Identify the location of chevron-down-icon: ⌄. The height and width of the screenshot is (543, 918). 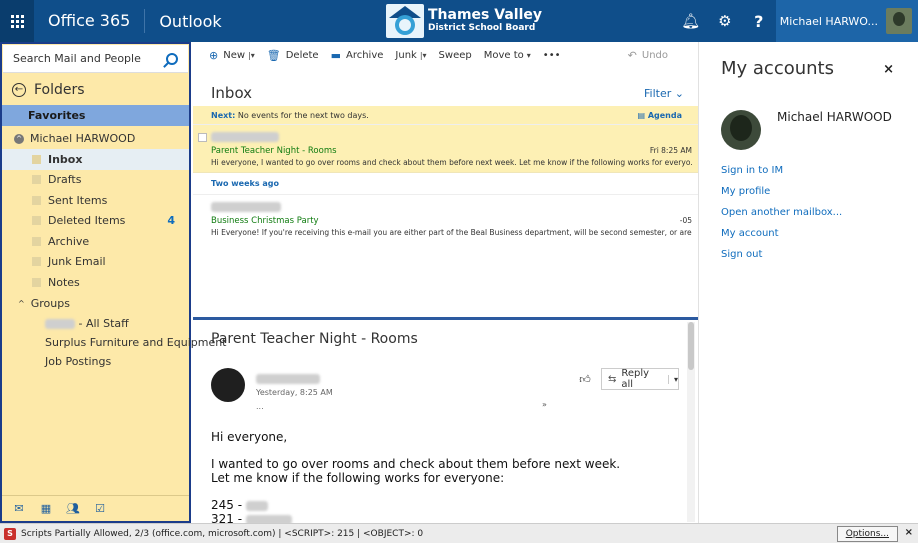
(679, 93).